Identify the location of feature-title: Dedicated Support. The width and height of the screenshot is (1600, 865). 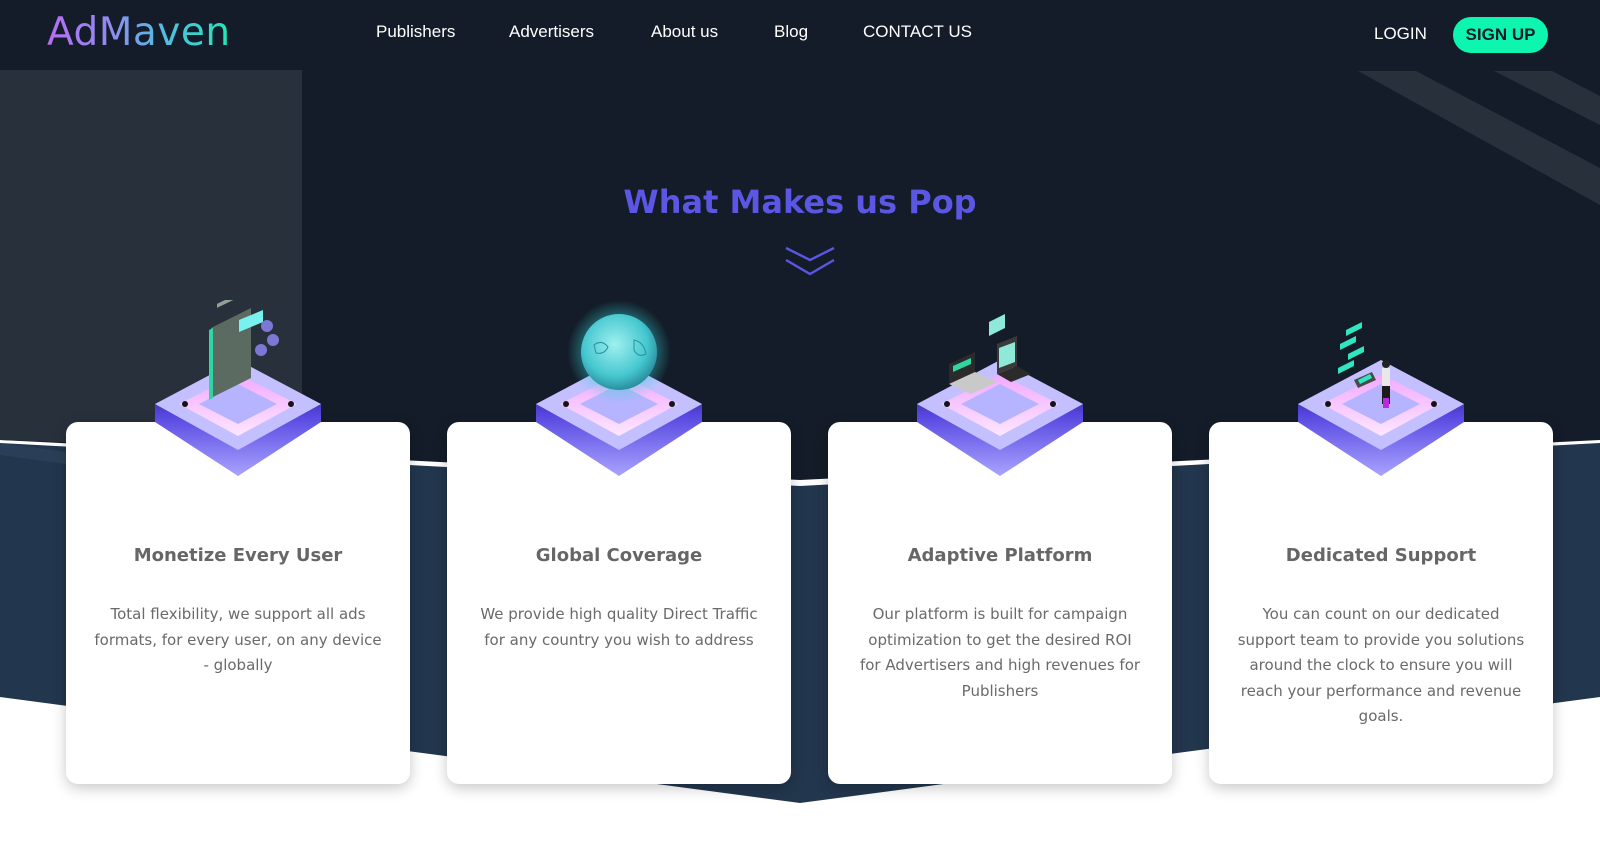
(1381, 555).